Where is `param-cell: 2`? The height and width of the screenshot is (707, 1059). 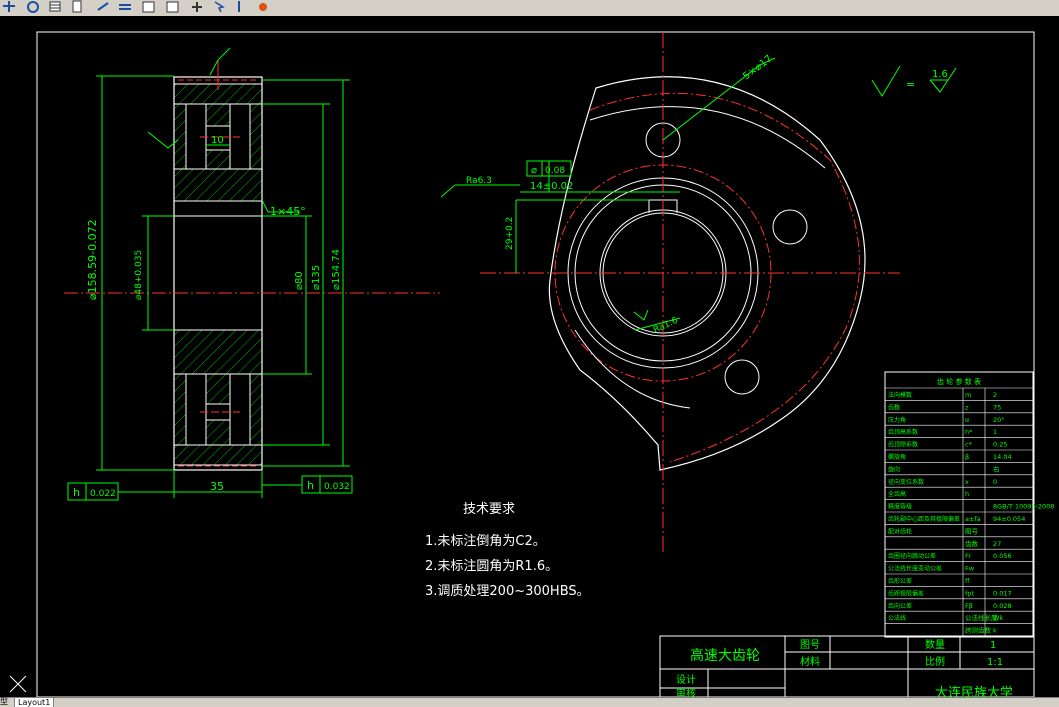 param-cell: 2 is located at coordinates (995, 395).